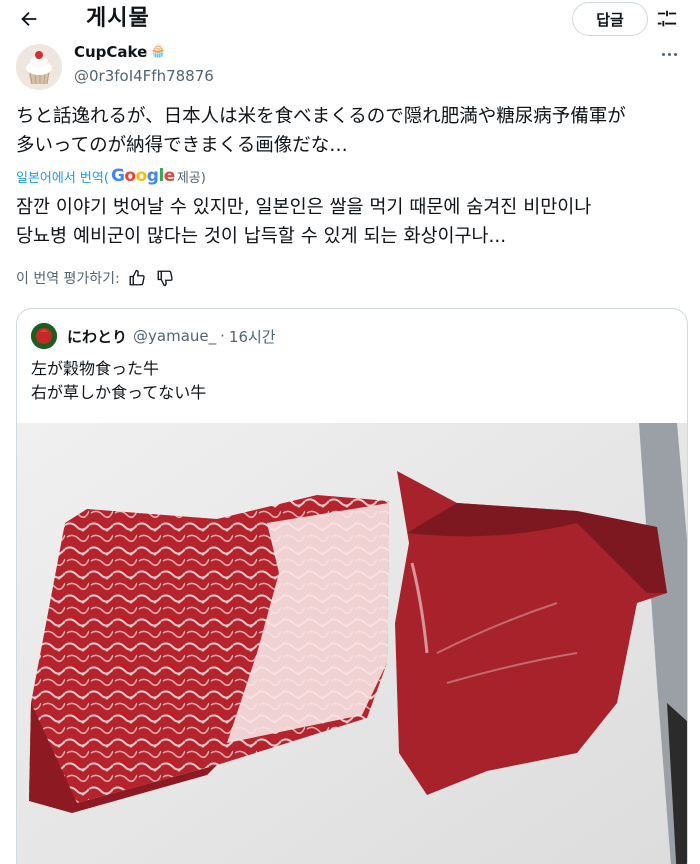 Image resolution: width=700 pixels, height=864 pixels. What do you see at coordinates (350, 20) in the screenshot?
I see `top-bar: 게시물 답글` at bounding box center [350, 20].